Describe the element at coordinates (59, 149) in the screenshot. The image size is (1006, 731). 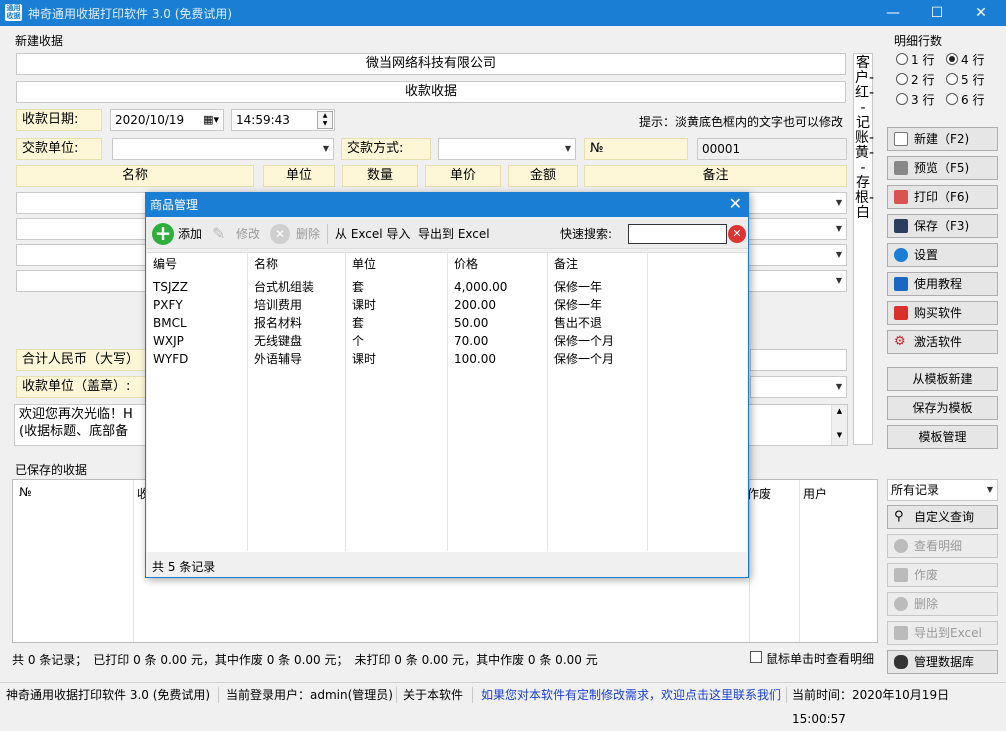
I see `payer-label: 交款单位:` at that location.